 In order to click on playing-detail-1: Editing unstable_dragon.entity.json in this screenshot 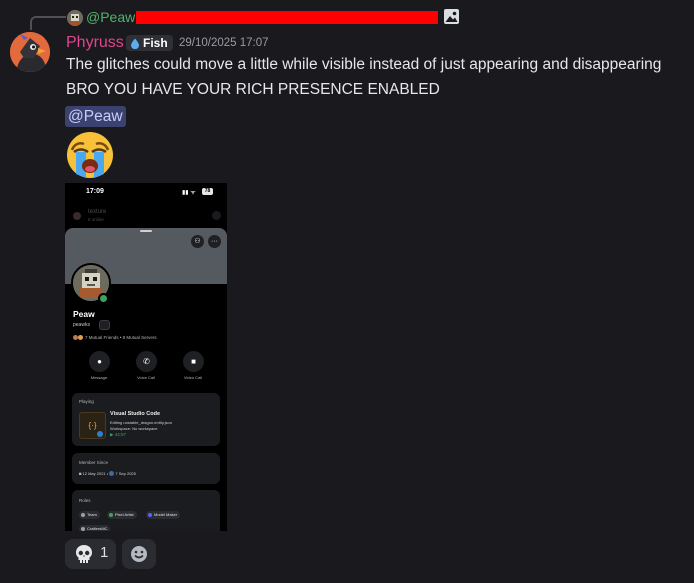, I will do `click(141, 422)`.